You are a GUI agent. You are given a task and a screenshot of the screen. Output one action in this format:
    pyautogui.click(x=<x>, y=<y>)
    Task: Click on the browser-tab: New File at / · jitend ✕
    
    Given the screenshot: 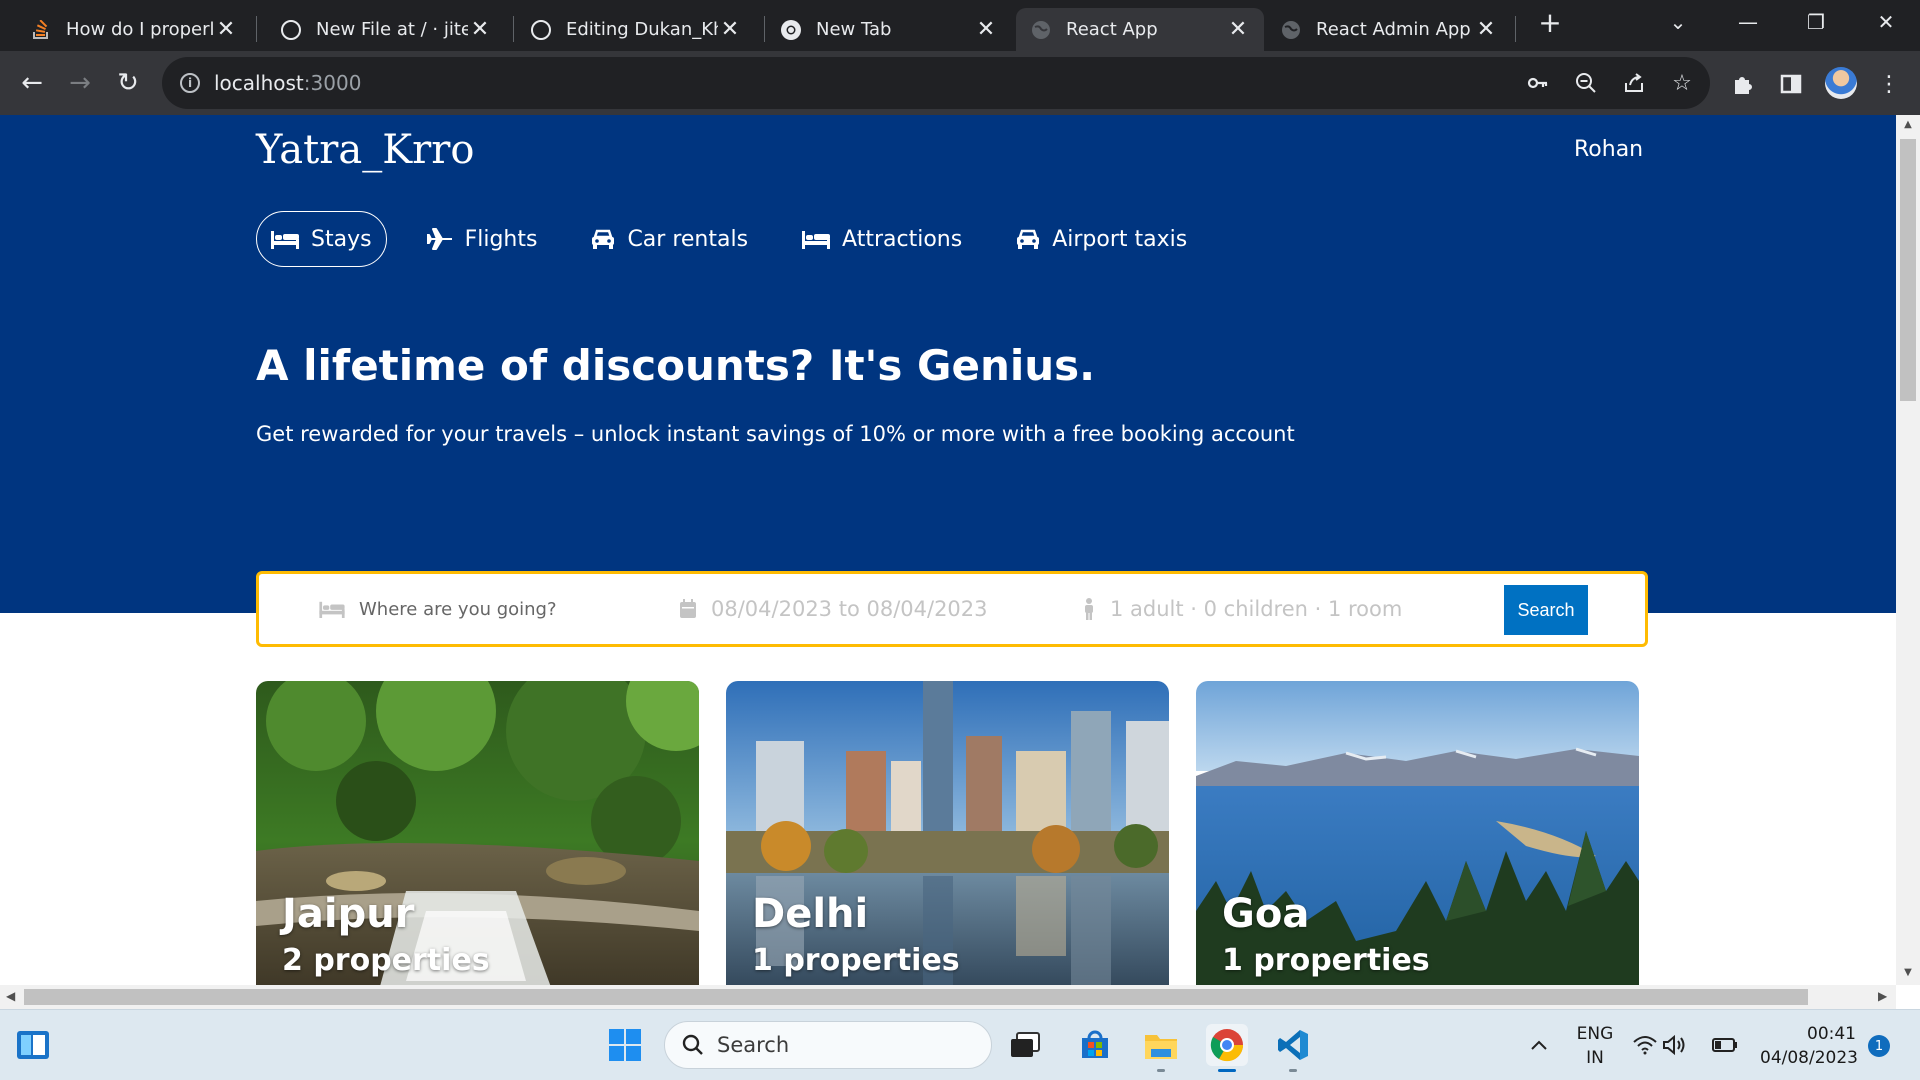 What is the action you would take?
    pyautogui.click(x=386, y=29)
    